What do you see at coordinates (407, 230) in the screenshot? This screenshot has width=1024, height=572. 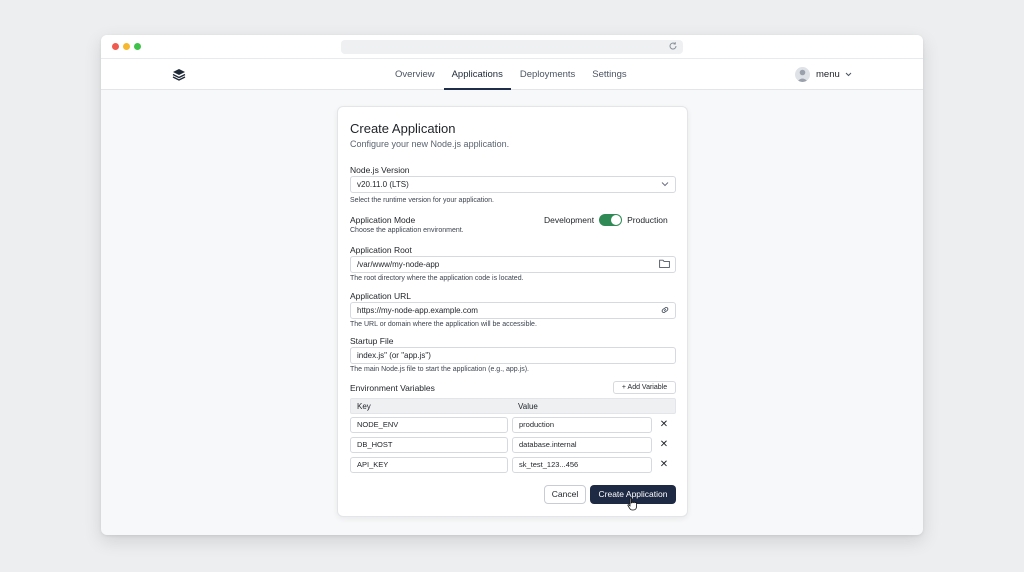 I see `app-mode-help: Choose the application environment.` at bounding box center [407, 230].